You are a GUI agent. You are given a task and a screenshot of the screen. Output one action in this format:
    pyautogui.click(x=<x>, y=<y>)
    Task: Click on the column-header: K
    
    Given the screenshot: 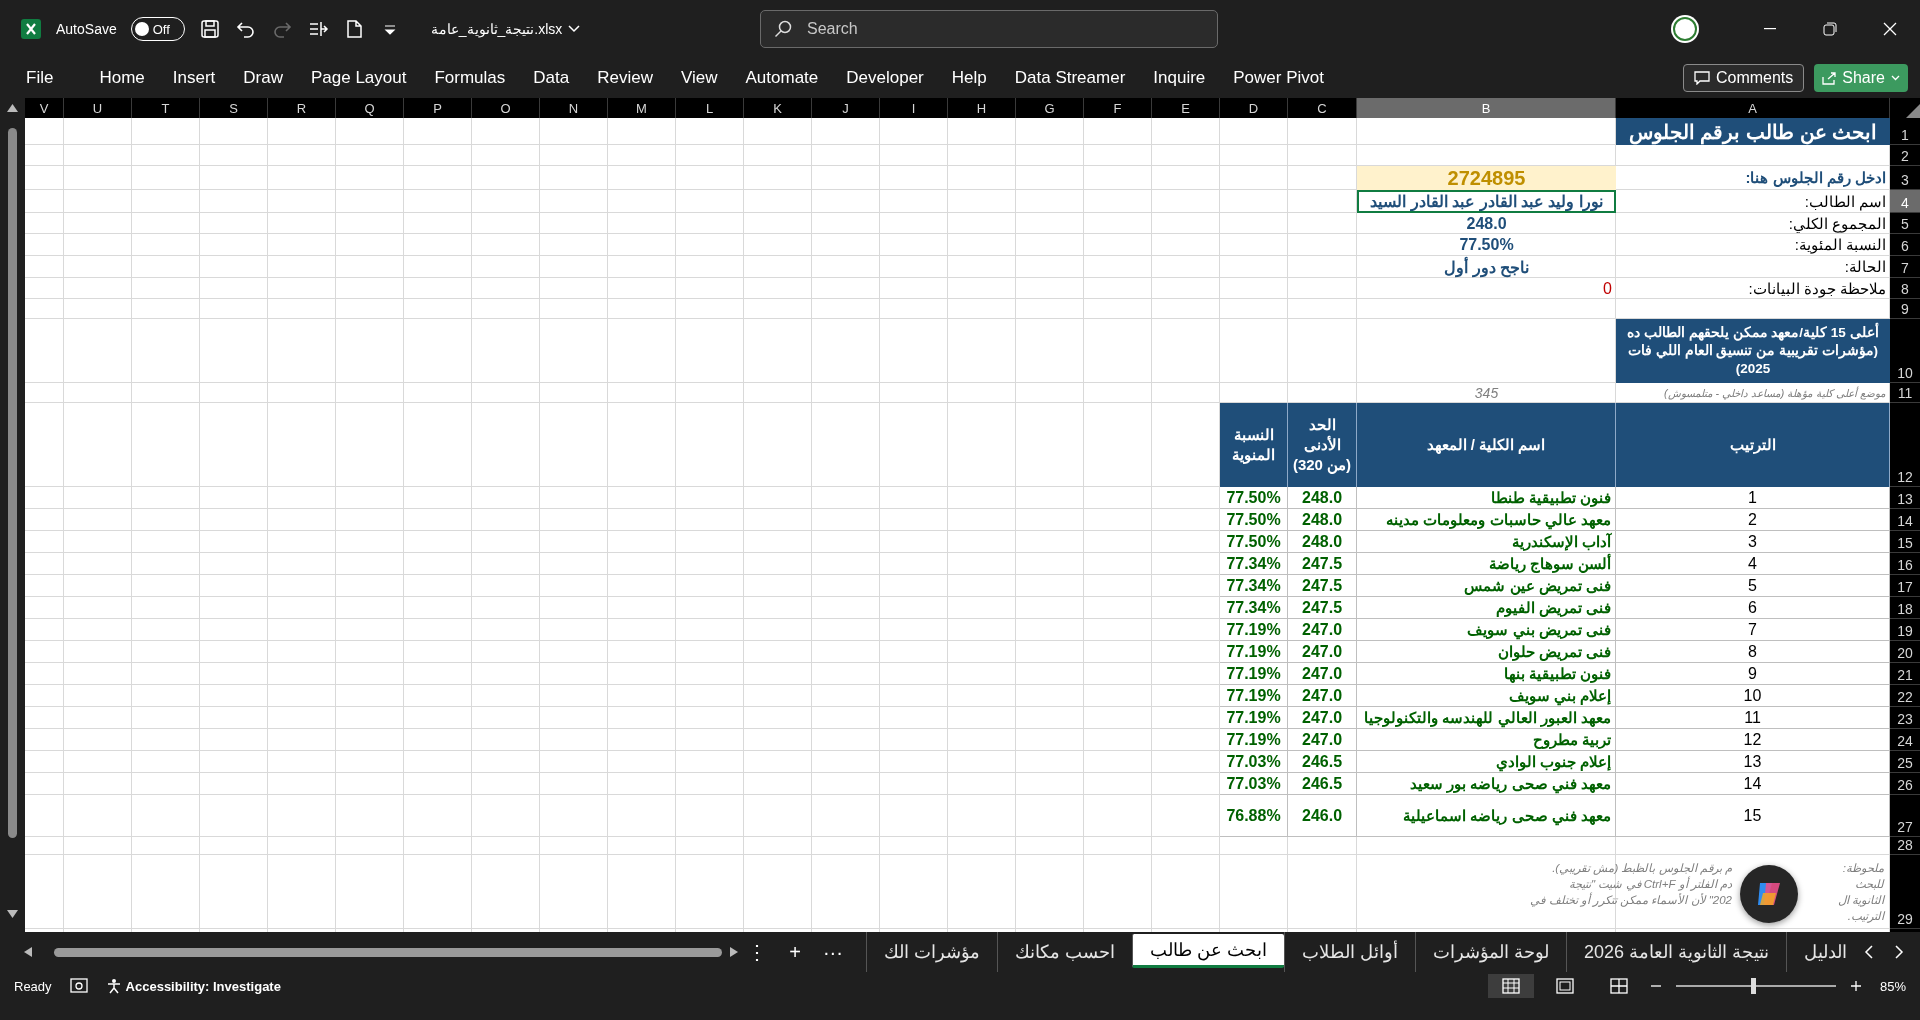 What is the action you would take?
    pyautogui.click(x=778, y=108)
    